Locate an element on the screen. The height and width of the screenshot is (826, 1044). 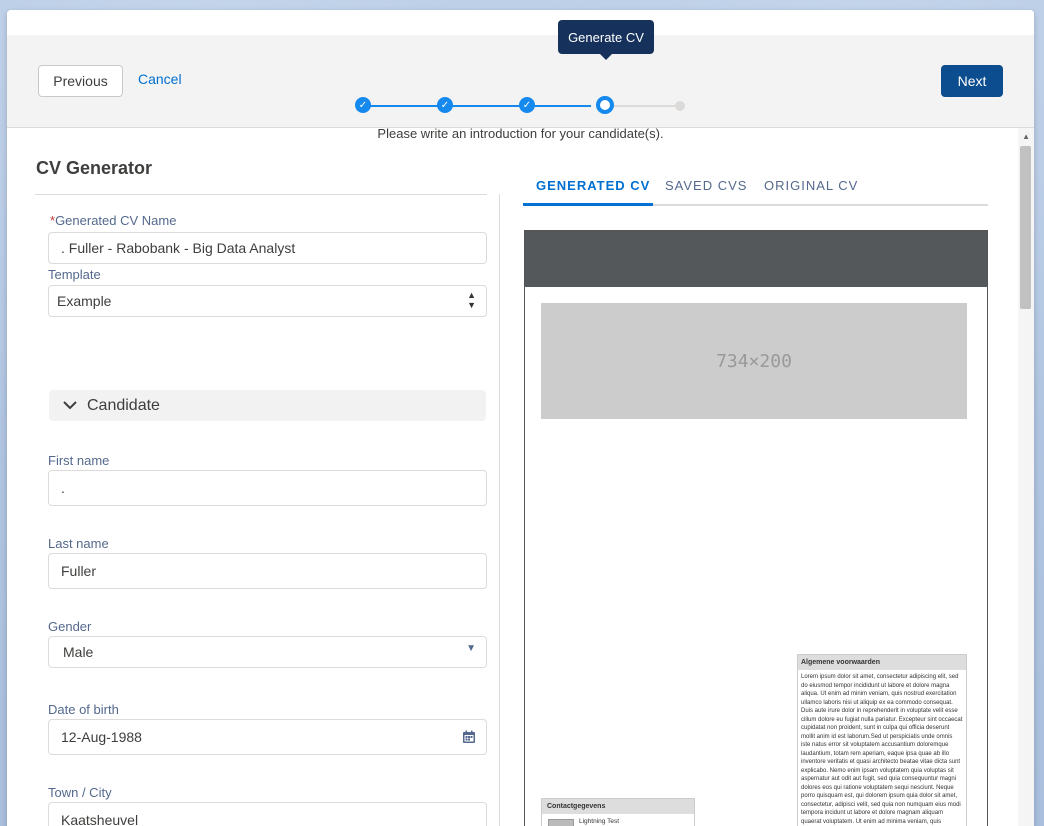
preview-image-placeholder: 734×200 is located at coordinates (754, 361).